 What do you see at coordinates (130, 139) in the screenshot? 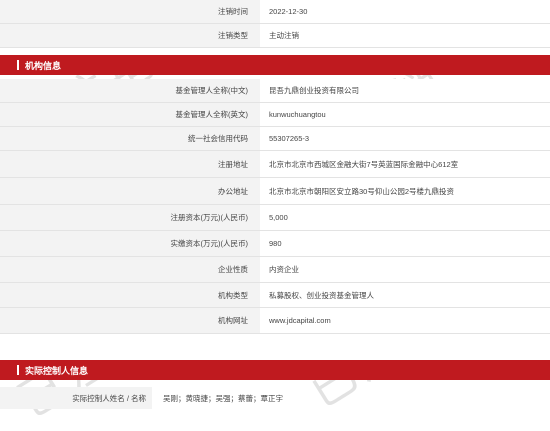
I see `row-label: 统一社会信用代码` at bounding box center [130, 139].